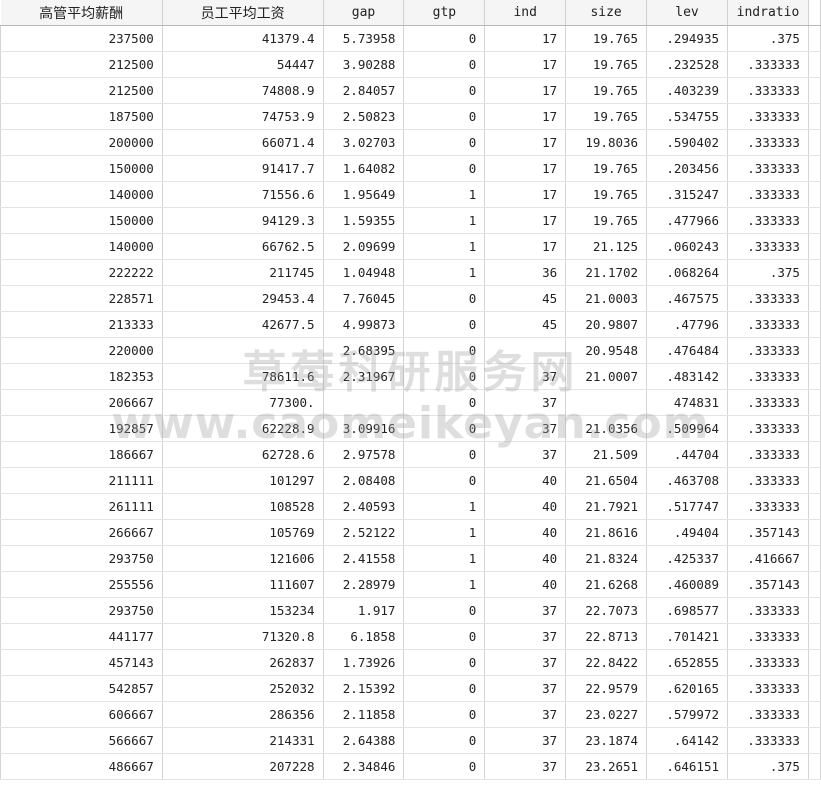  What do you see at coordinates (81, 636) in the screenshot?
I see `table-cell: 441177` at bounding box center [81, 636].